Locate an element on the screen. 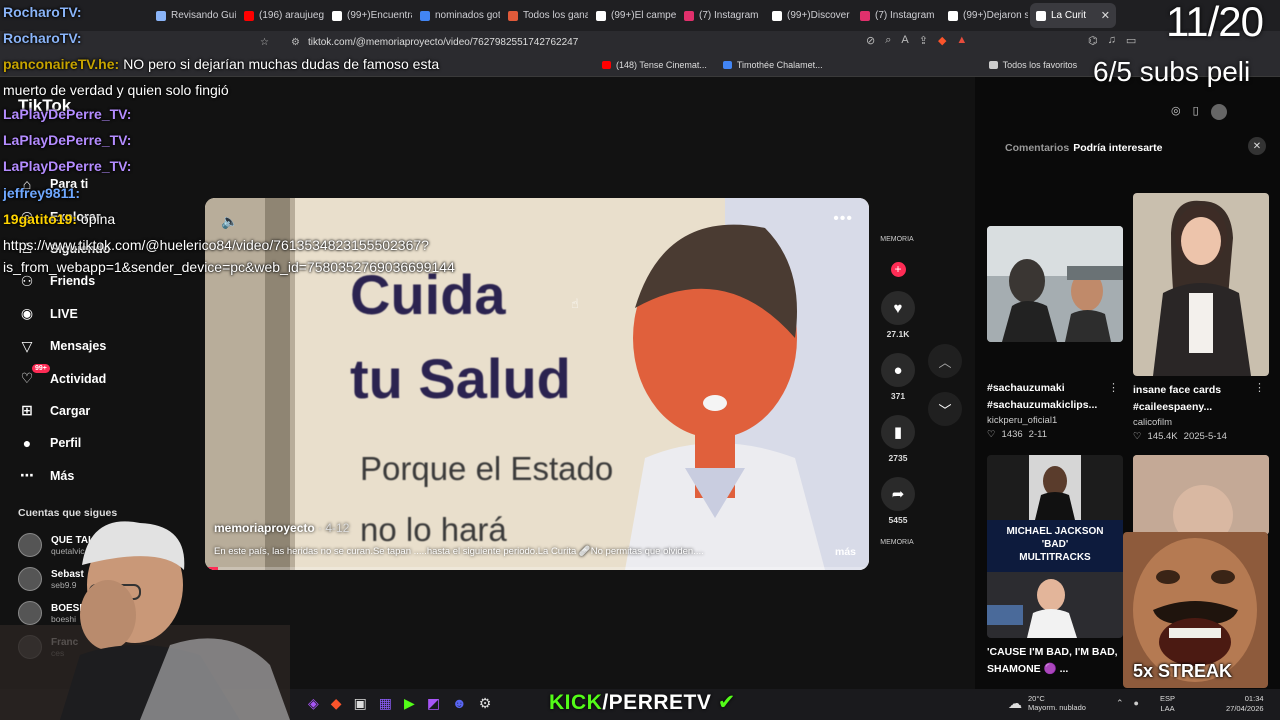  tray-expand-icon: ⌃ is located at coordinates (1120, 703).